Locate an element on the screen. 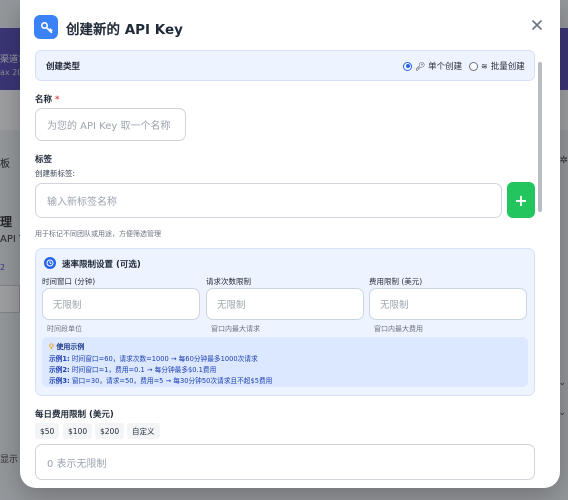 The image size is (568, 500). request-limit-hint: 窗口内最大请求 is located at coordinates (235, 329).